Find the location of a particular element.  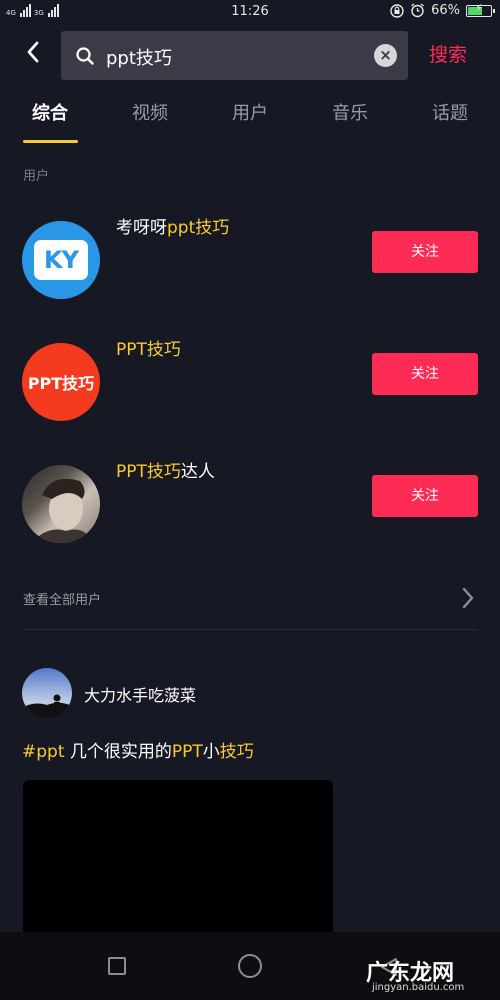

tab-users: 用户 is located at coordinates (250, 112).